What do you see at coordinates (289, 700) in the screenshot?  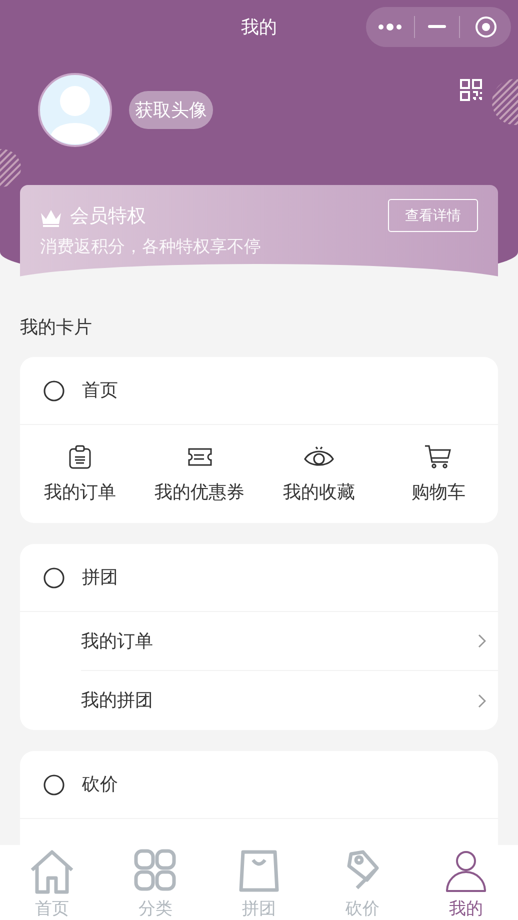 I see `list-menu-item: 我的拼团` at bounding box center [289, 700].